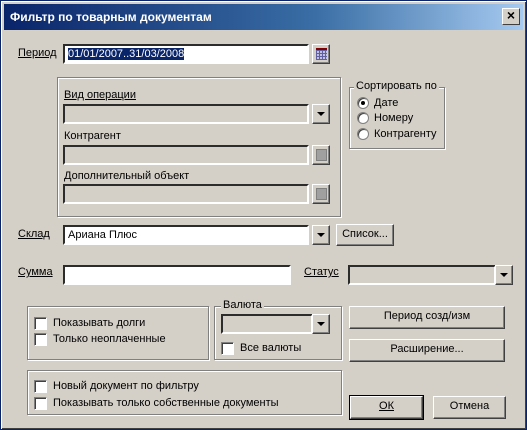 This screenshot has width=527, height=430. Describe the element at coordinates (186, 194) in the screenshot. I see `extra-object-input` at that location.